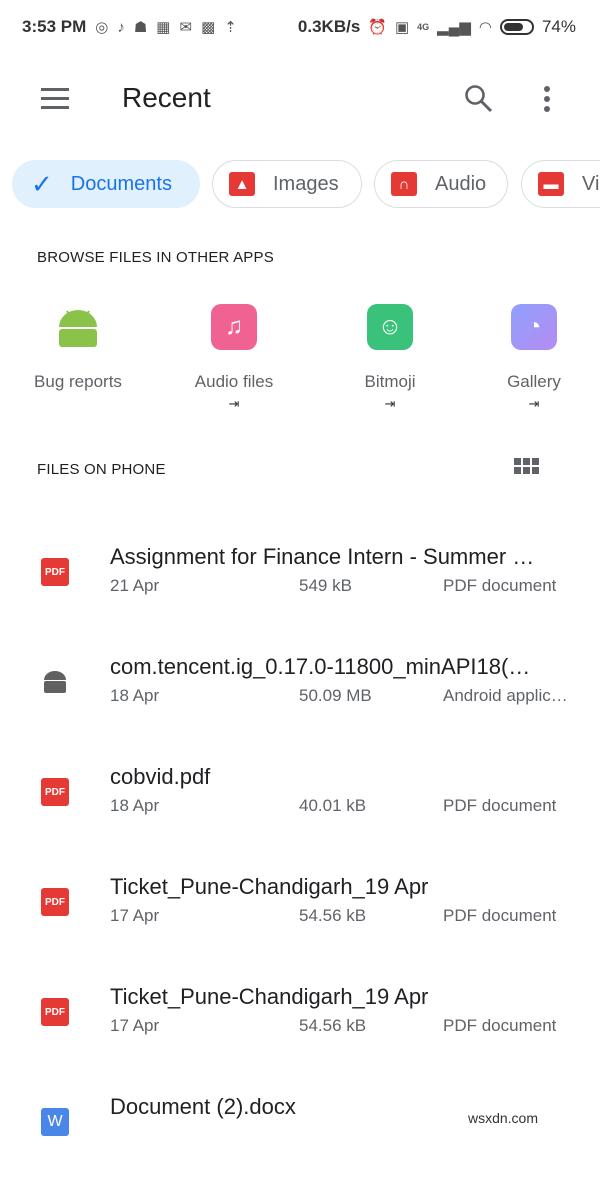  Describe the element at coordinates (461, 183) in the screenshot. I see `chip-label: Audio` at that location.